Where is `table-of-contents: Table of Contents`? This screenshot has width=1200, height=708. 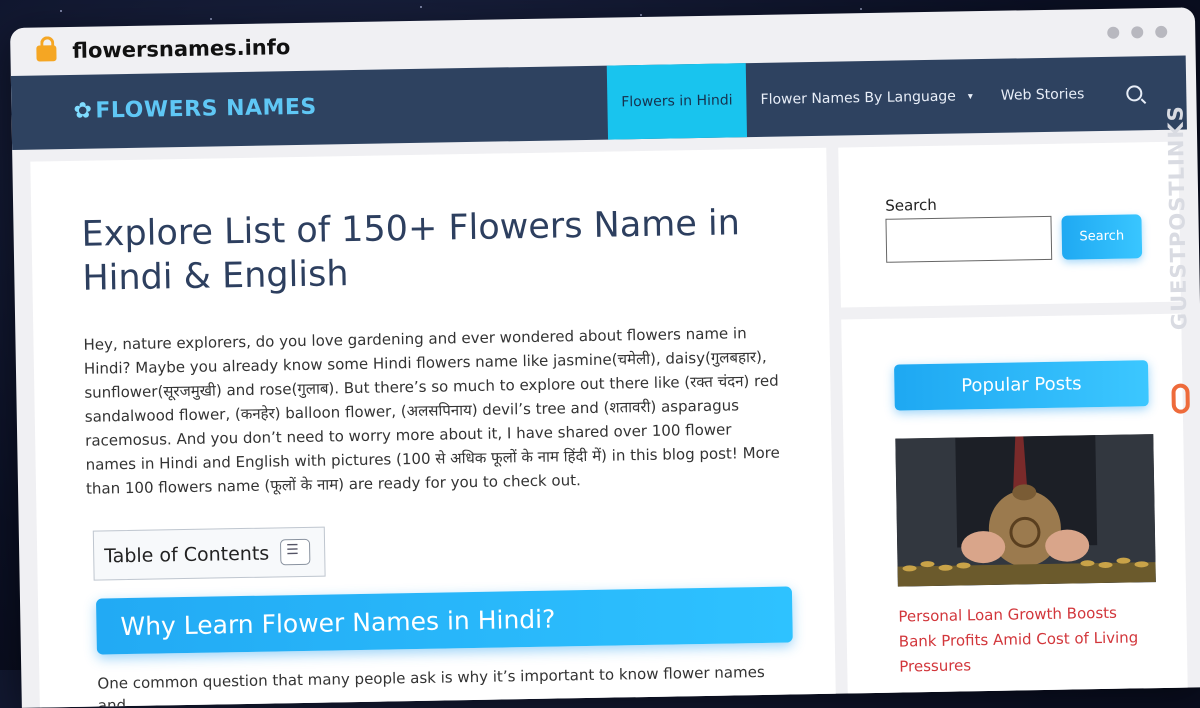 table-of-contents: Table of Contents is located at coordinates (209, 553).